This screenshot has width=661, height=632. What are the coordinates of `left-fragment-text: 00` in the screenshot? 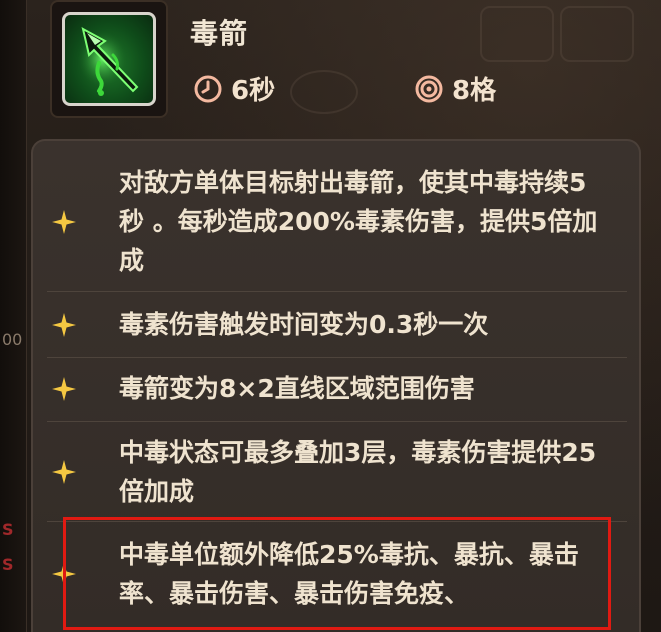 It's located at (12, 339).